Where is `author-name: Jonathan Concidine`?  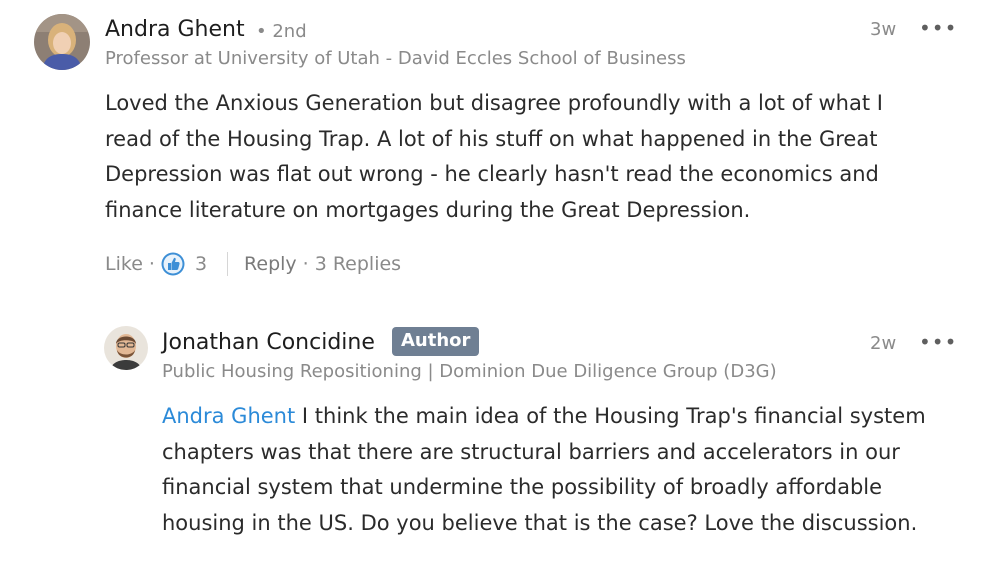
author-name: Jonathan Concidine is located at coordinates (268, 342).